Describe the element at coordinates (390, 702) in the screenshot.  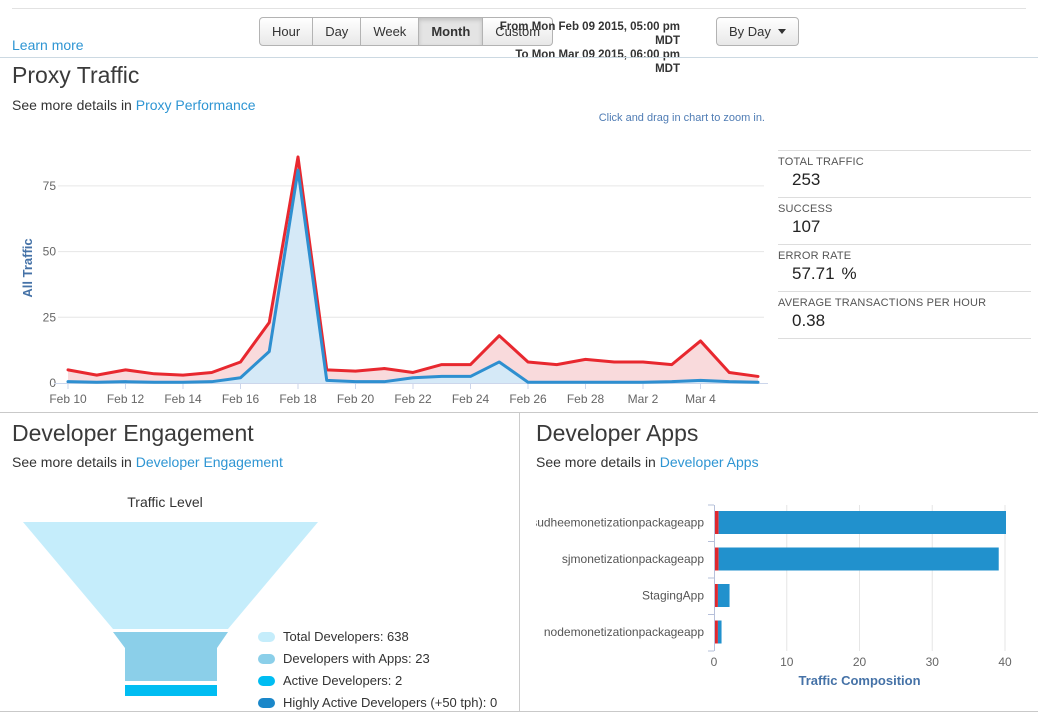
I see `legend-label: Highly Active Developers (+50 tph): 0` at that location.